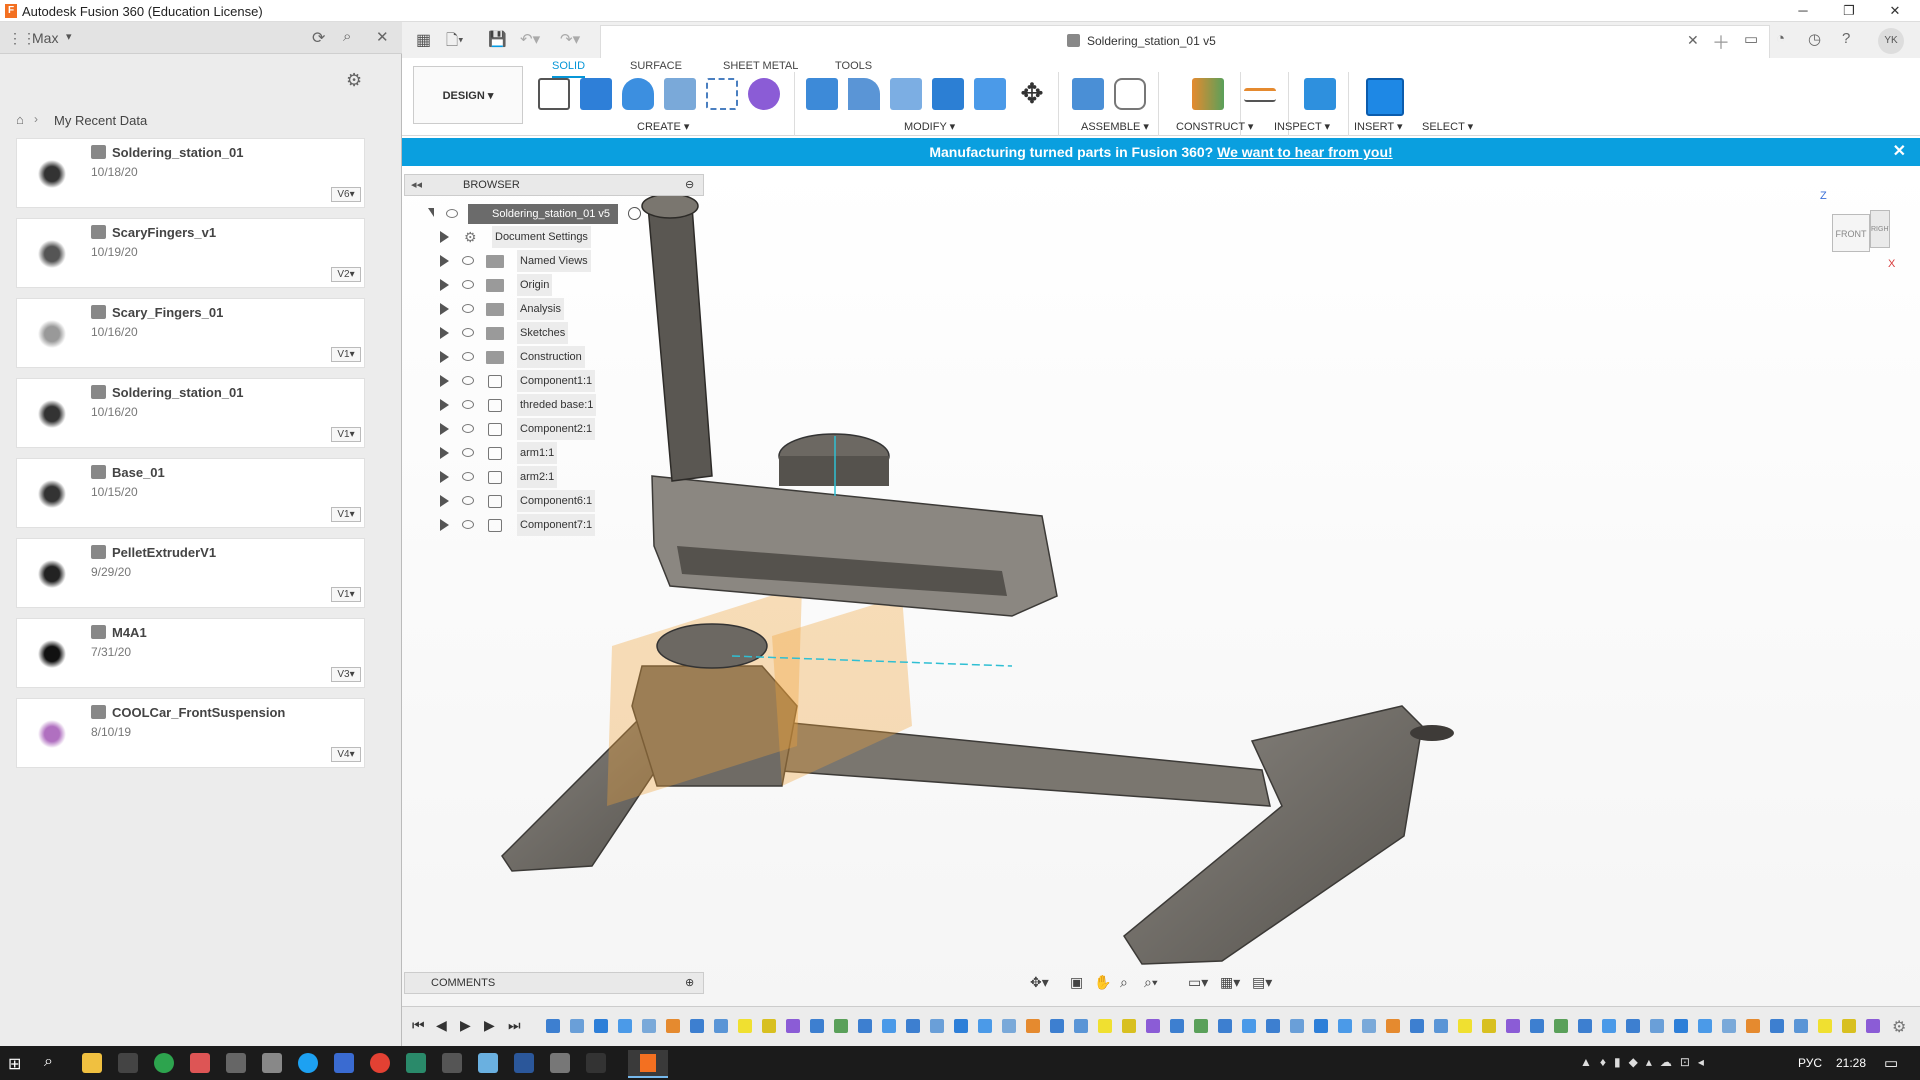  Describe the element at coordinates (524, 1063) in the screenshot. I see `word-icon` at that location.